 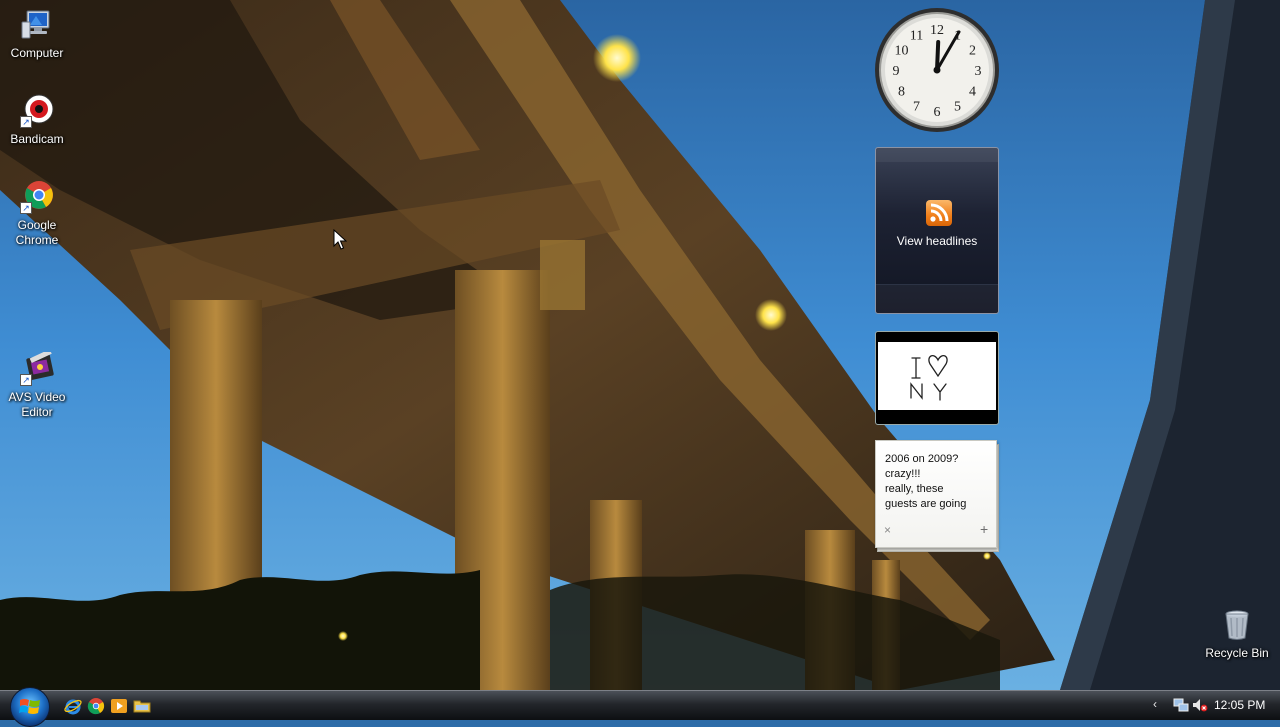 I want to click on computer-label: Computer, so click(x=37, y=53).